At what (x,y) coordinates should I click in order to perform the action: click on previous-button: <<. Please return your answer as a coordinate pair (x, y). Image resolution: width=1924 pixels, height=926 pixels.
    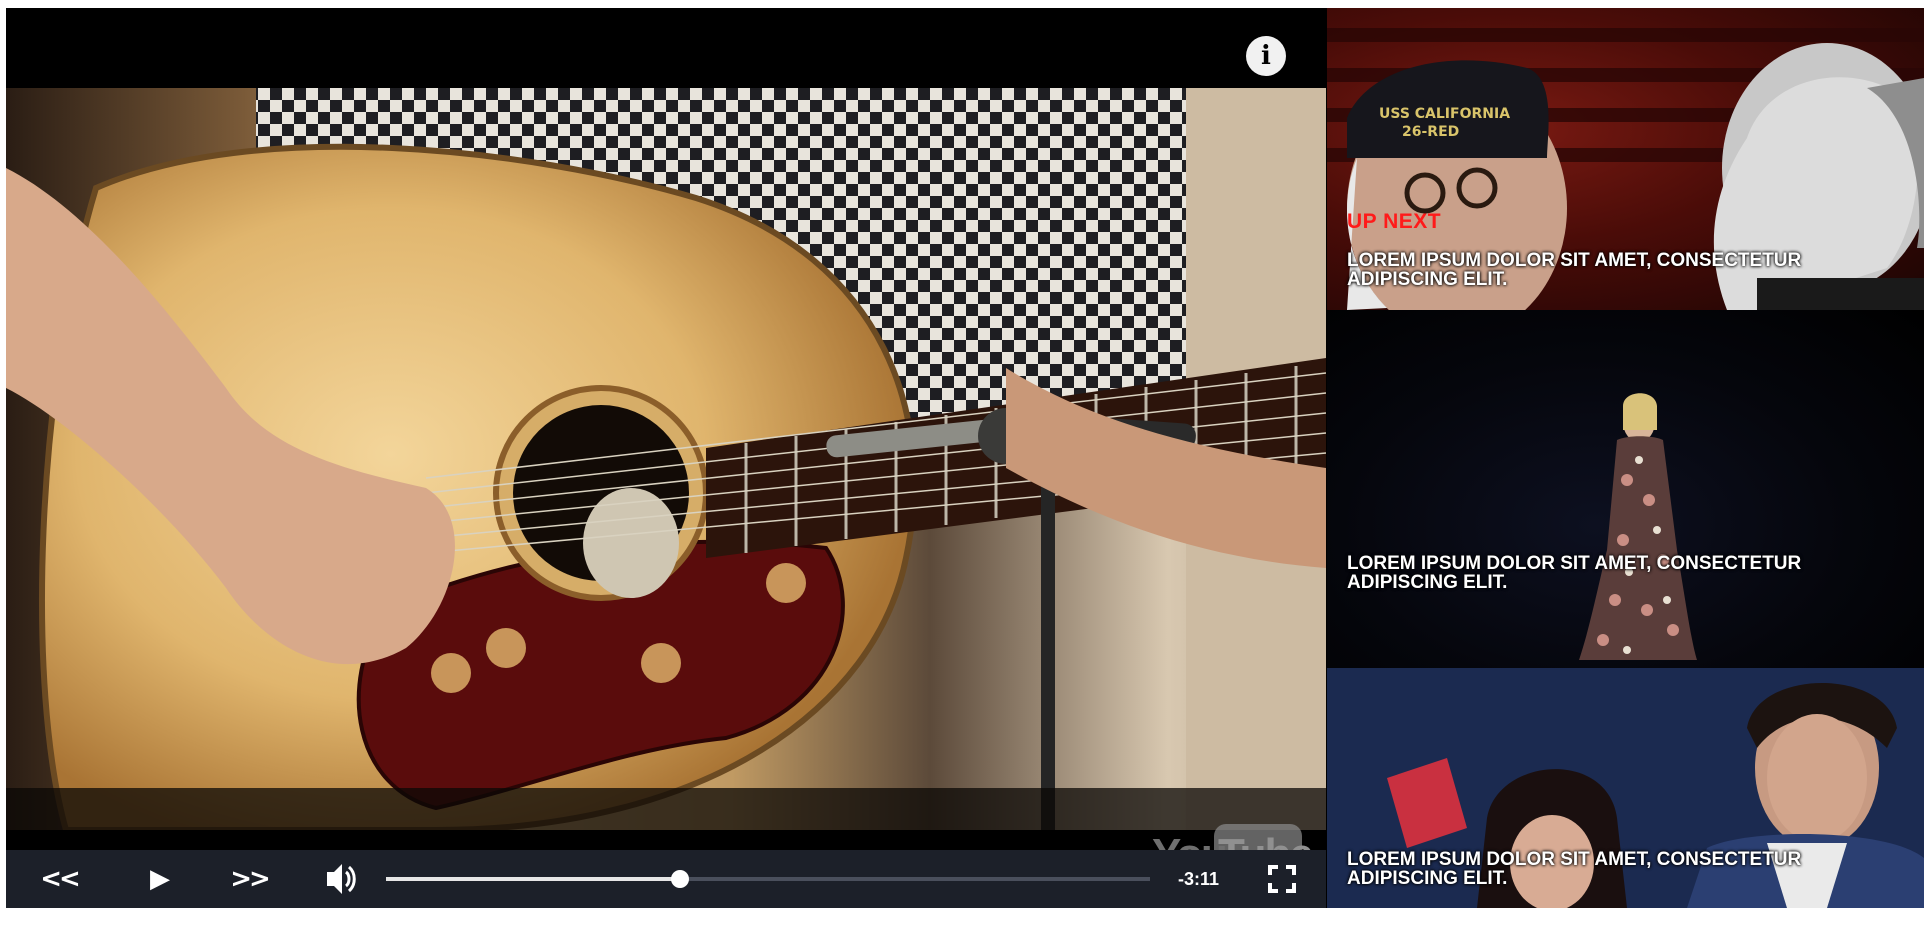
    Looking at the image, I should click on (59, 879).